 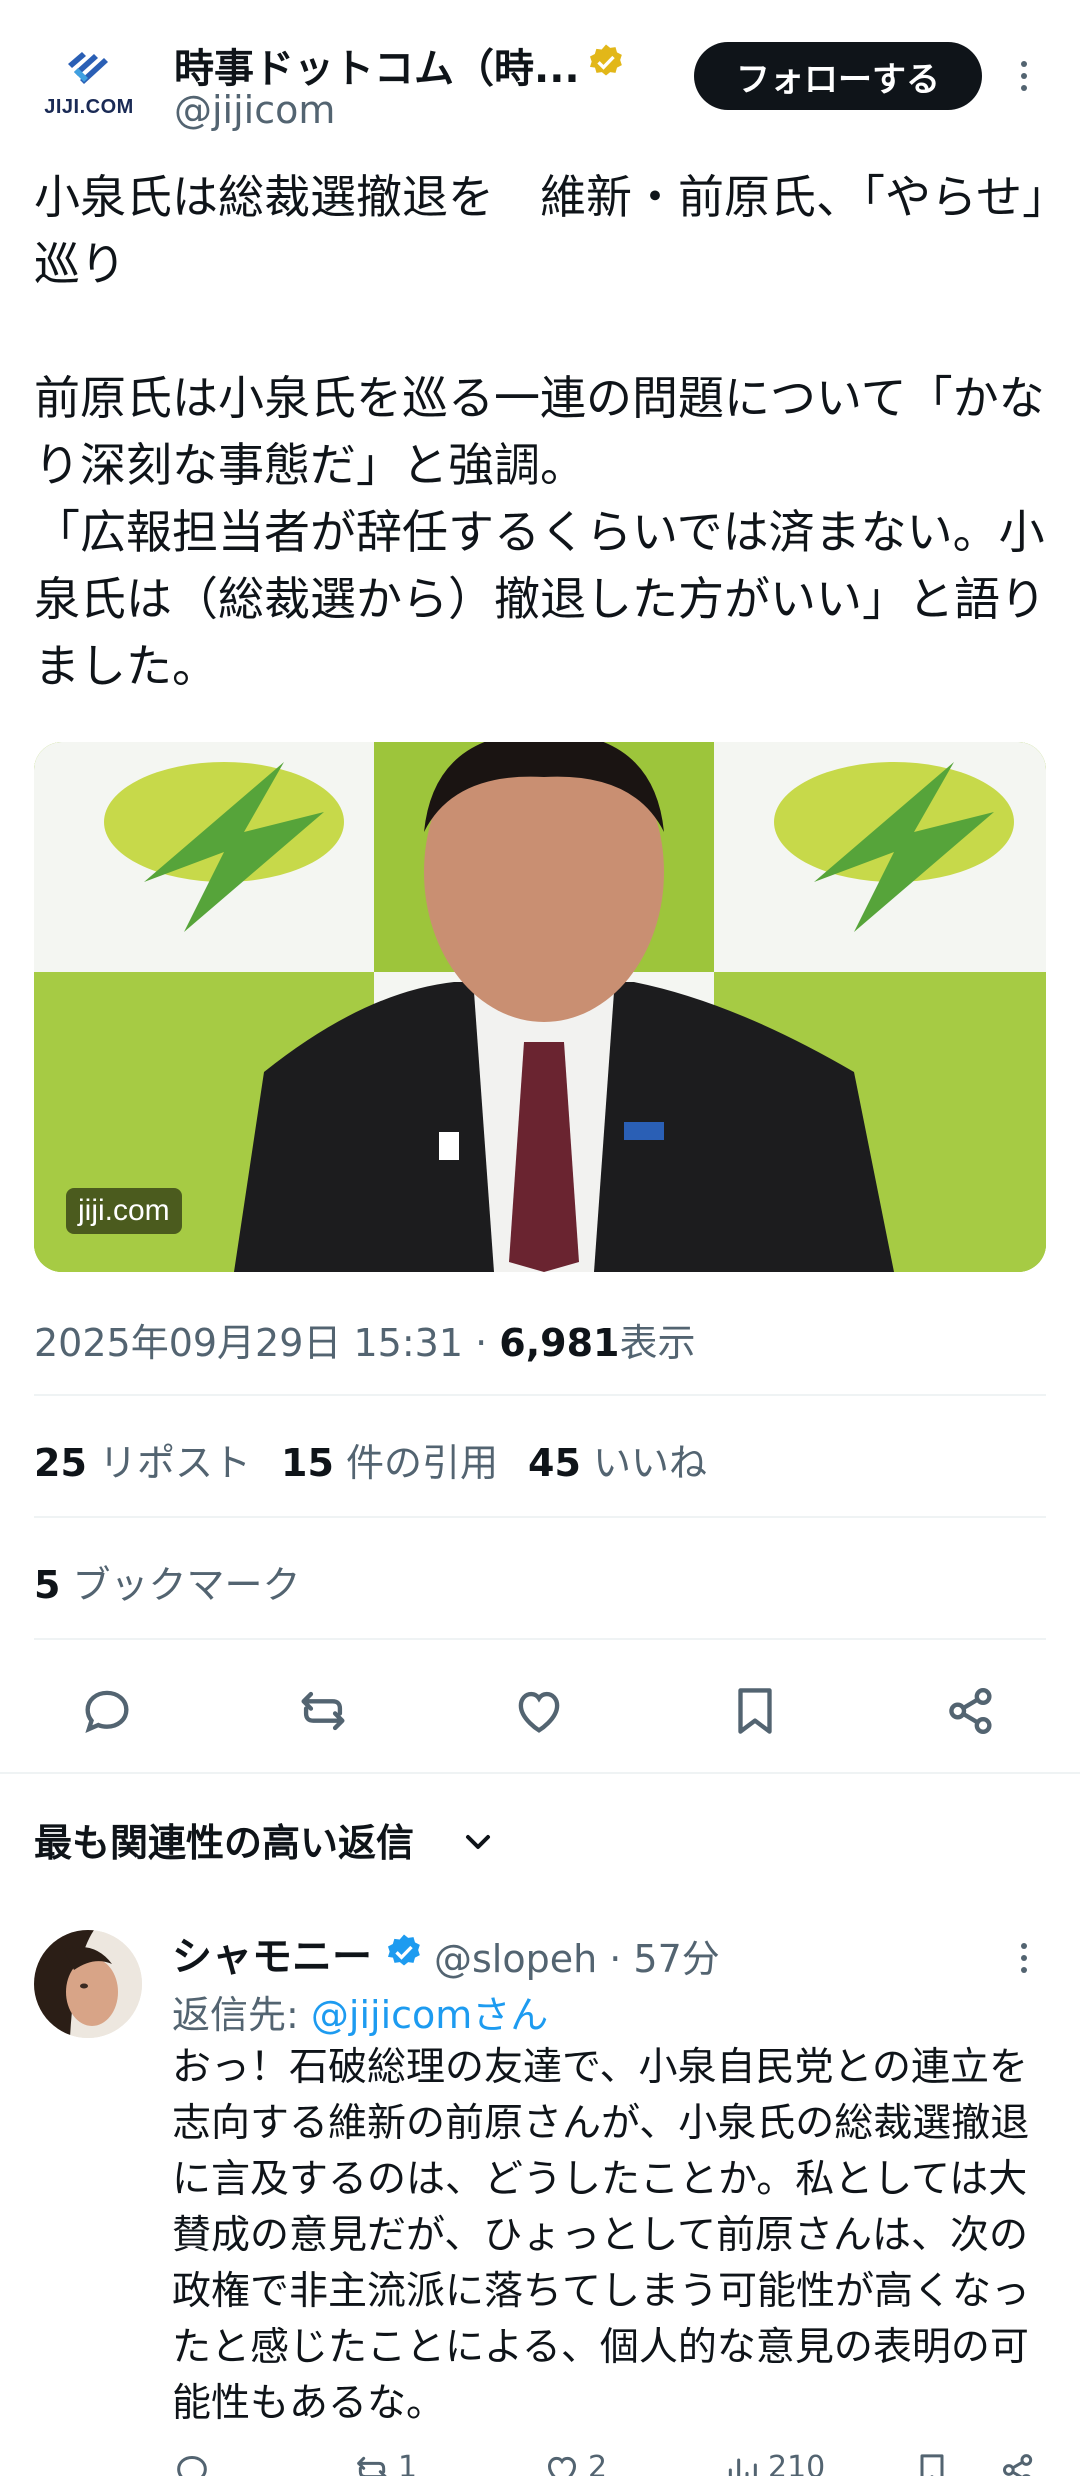 I want to click on reposts-count: 25, so click(x=60, y=1463).